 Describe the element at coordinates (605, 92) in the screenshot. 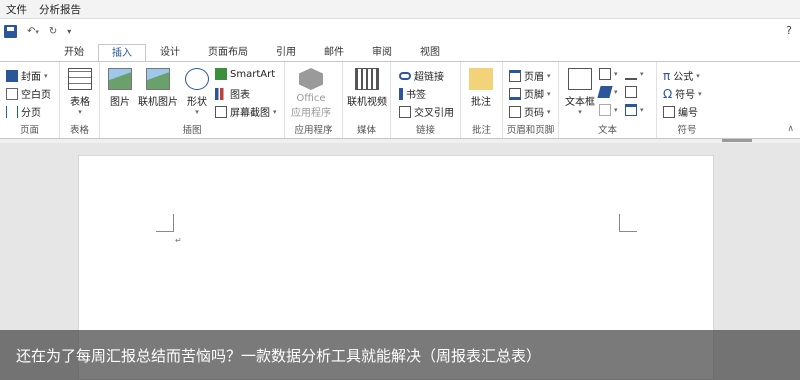

I see `wordart-icon` at that location.